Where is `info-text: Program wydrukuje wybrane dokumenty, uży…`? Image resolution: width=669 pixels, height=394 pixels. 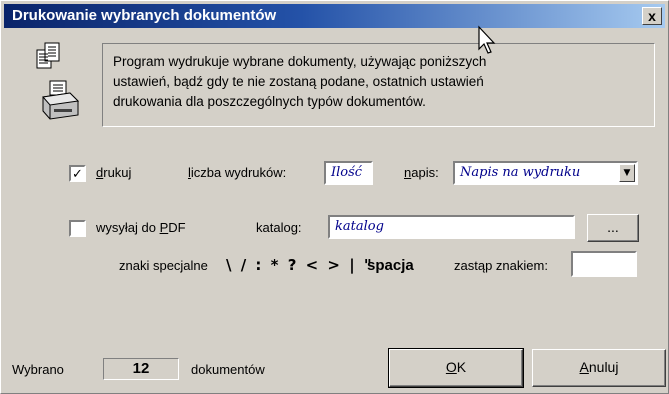
info-text: Program wydrukuje wybrane dokumenty, uży… is located at coordinates (300, 81).